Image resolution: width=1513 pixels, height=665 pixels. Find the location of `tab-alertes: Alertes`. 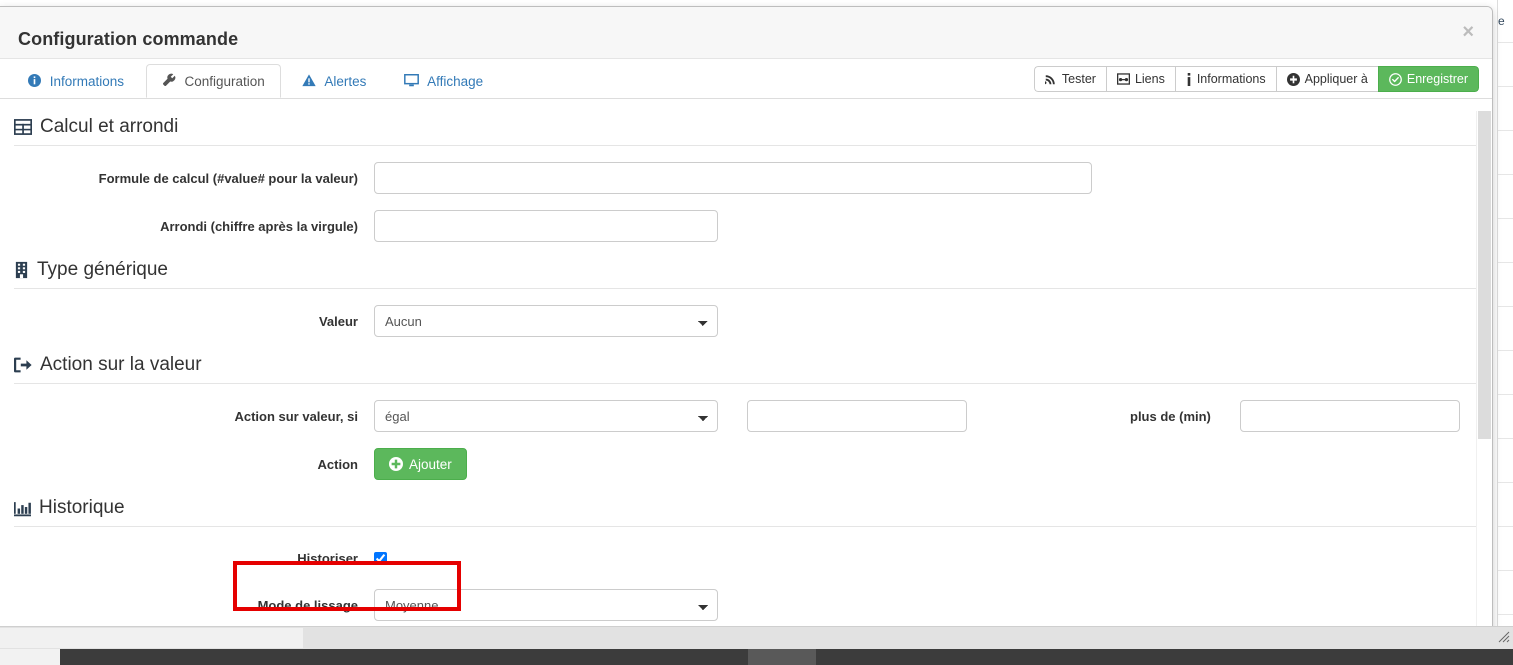

tab-alertes: Alertes is located at coordinates (334, 80).